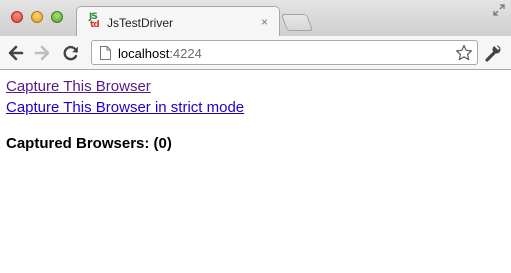 The width and height of the screenshot is (511, 273). What do you see at coordinates (178, 21) in the screenshot?
I see `tab-jstestdriver: JS td JsTestDriver ×` at bounding box center [178, 21].